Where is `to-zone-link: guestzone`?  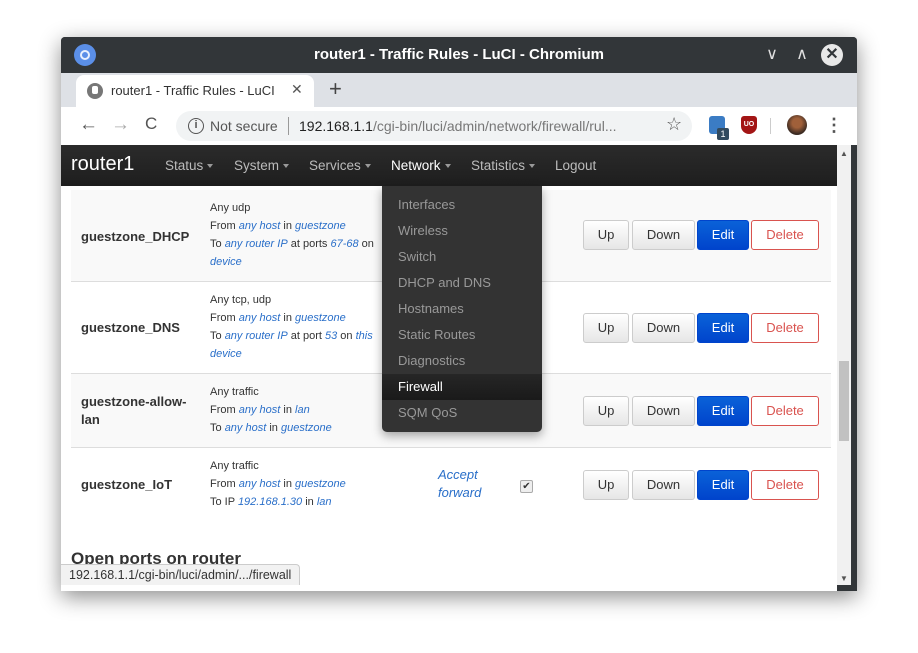
to-zone-link: guestzone is located at coordinates (306, 428).